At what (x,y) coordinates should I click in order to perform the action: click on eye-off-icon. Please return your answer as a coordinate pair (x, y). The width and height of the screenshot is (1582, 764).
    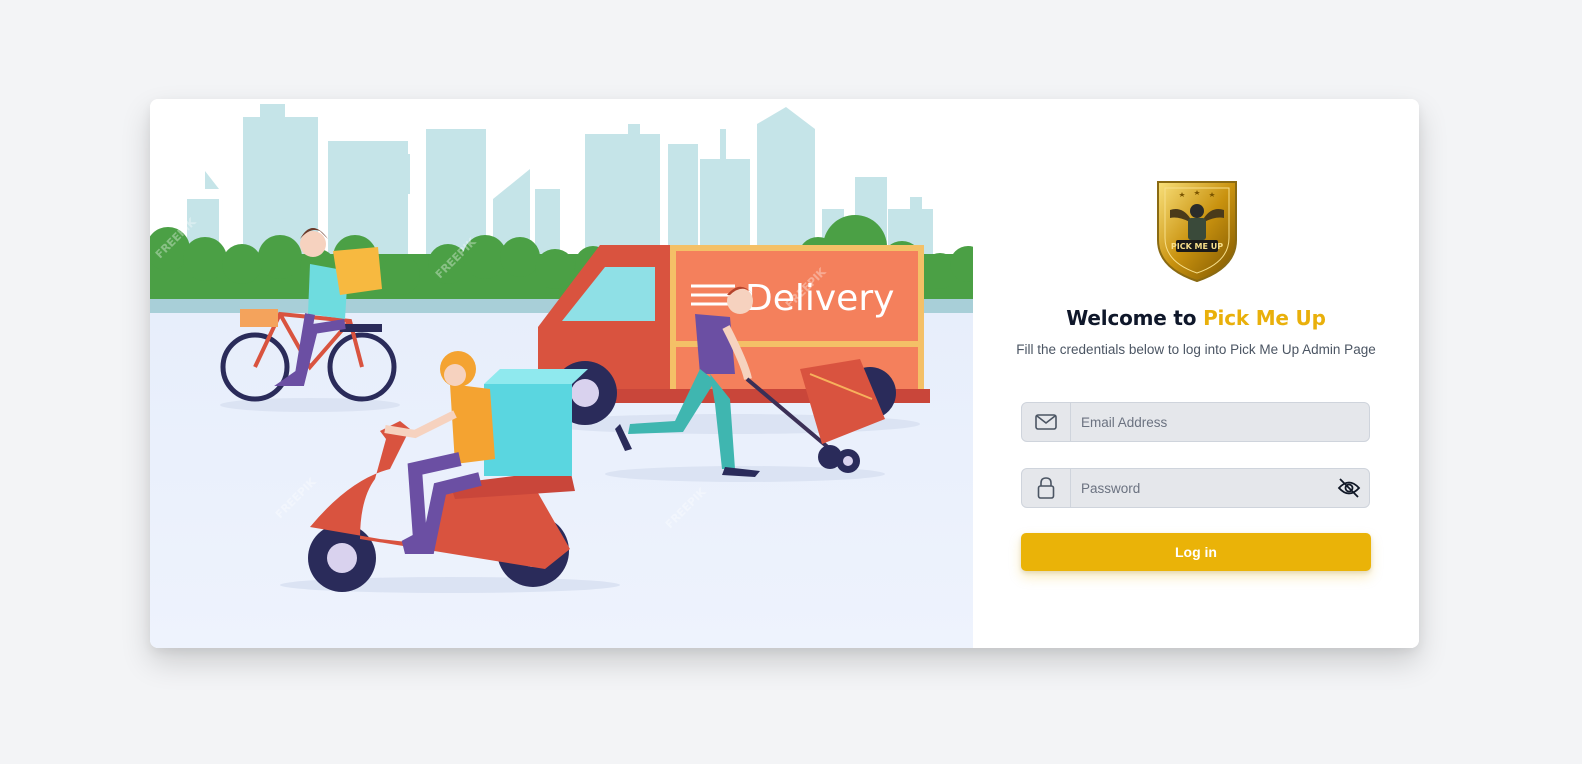
    Looking at the image, I should click on (1349, 488).